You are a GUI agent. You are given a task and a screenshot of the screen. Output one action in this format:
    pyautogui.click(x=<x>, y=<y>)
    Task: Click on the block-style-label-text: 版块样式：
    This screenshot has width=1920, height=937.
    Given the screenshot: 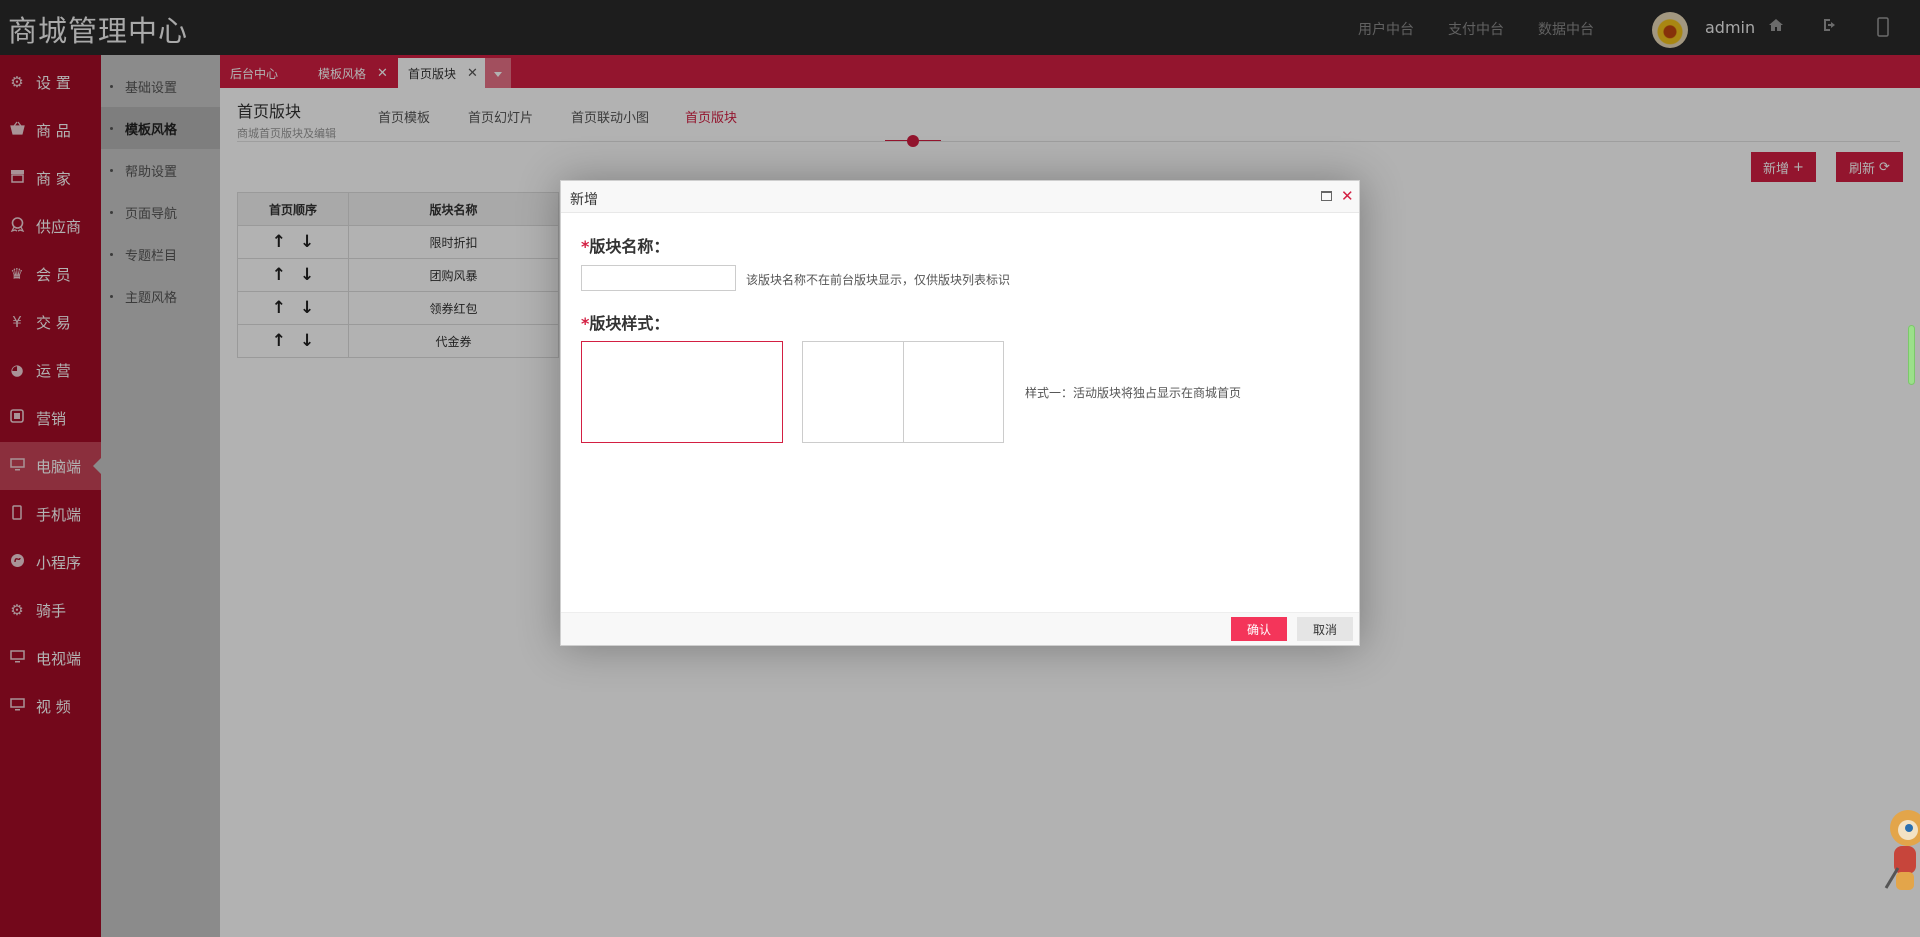 What is the action you would take?
    pyautogui.click(x=629, y=323)
    